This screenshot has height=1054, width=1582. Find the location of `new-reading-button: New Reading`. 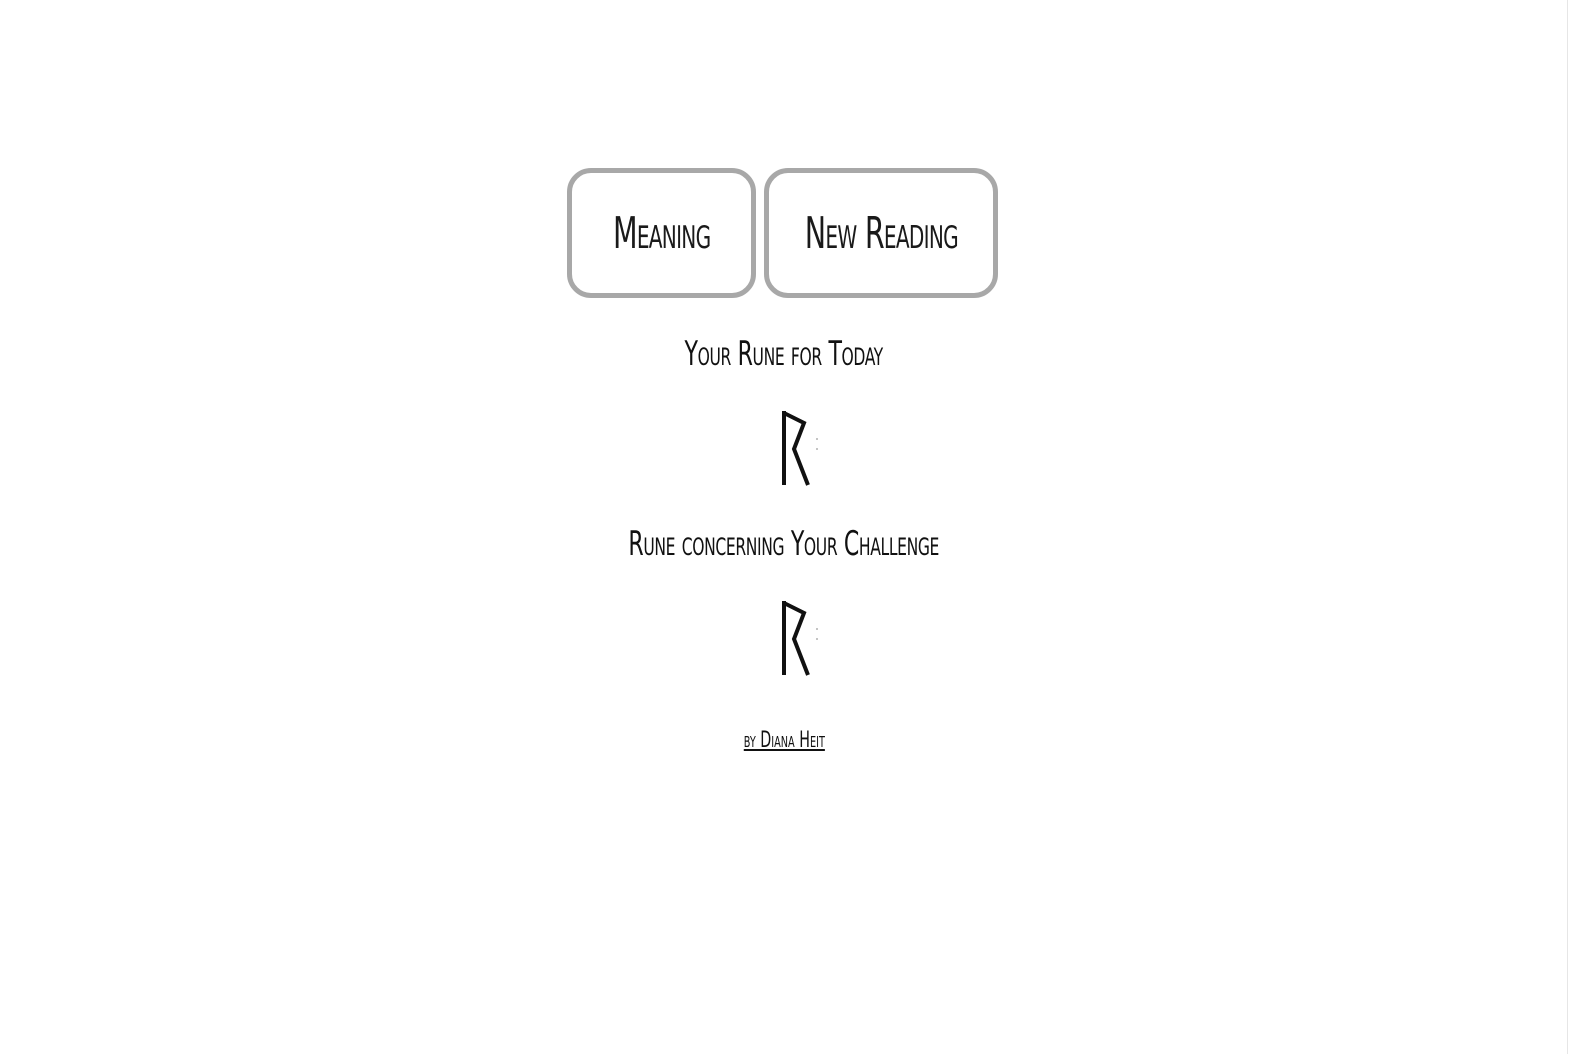

new-reading-button: New Reading is located at coordinates (881, 233).